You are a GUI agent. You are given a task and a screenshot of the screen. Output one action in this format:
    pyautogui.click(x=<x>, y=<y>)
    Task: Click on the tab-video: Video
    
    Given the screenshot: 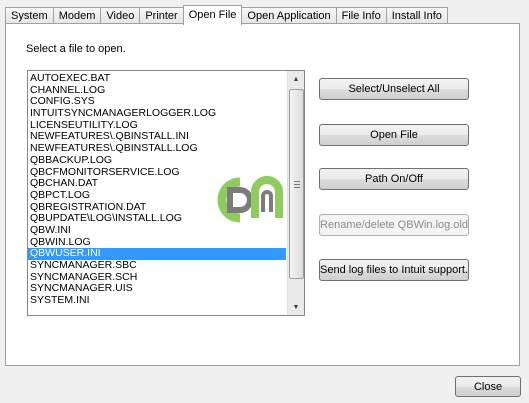 What is the action you would take?
    pyautogui.click(x=120, y=15)
    